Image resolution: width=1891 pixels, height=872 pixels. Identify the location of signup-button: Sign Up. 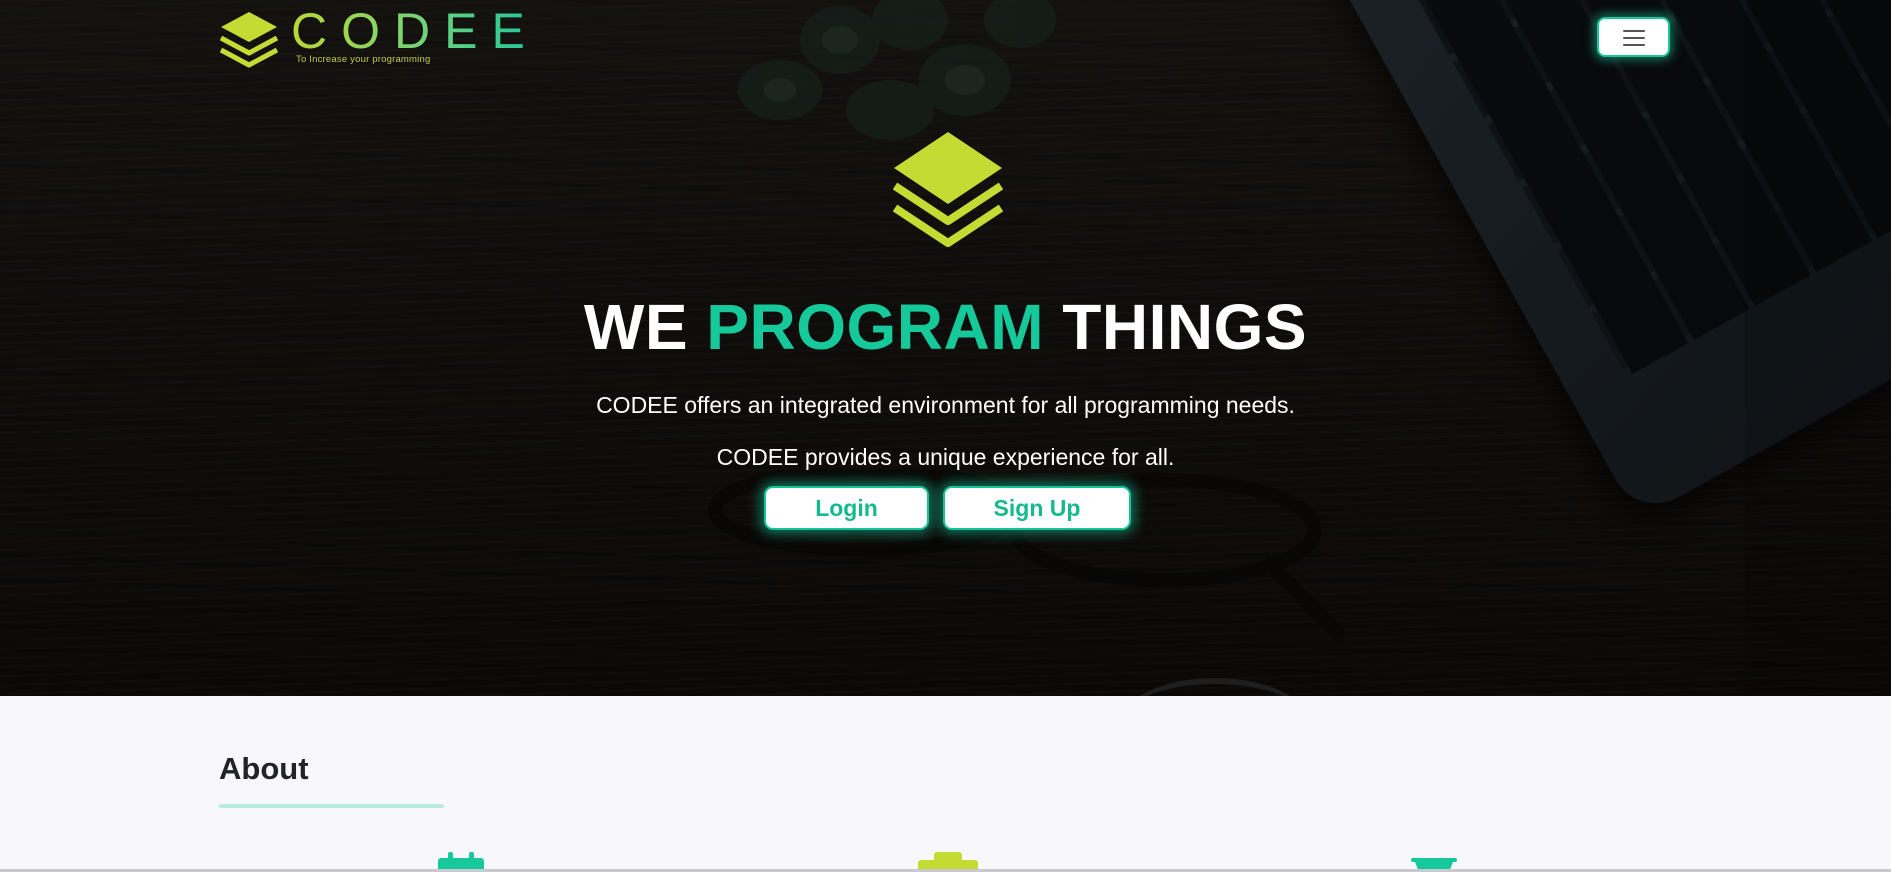
(1037, 508).